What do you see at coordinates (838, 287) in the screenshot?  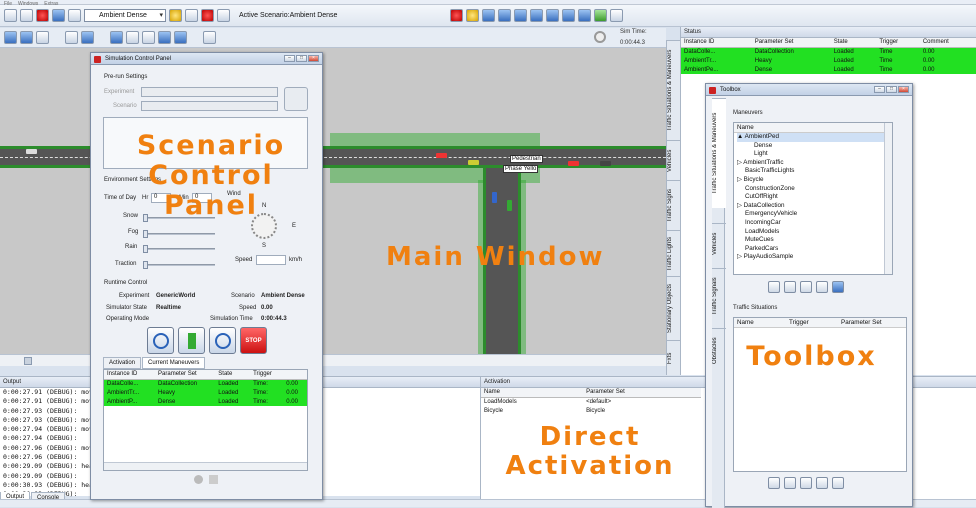 I see `activate-maneuver-icon` at bounding box center [838, 287].